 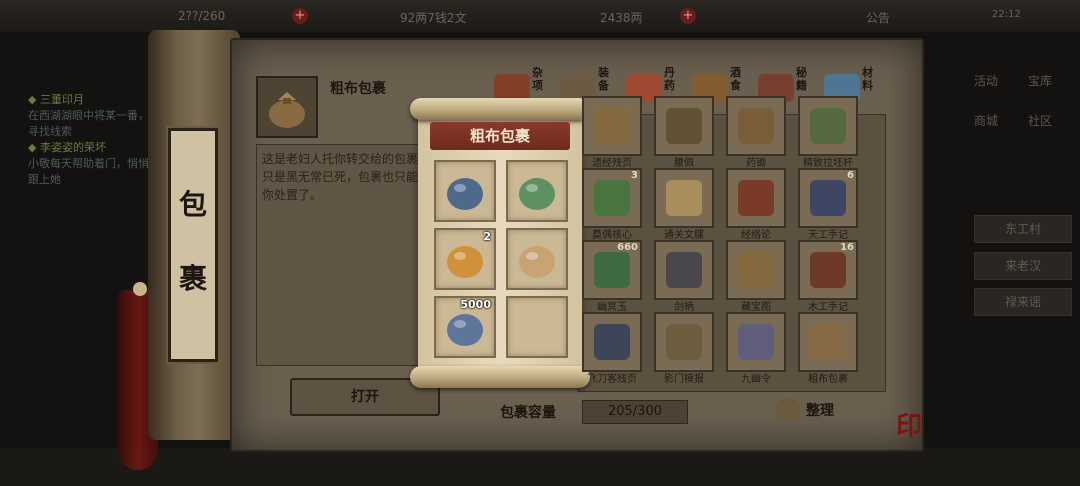 I want to click on inventory-item-name: 藏宝图, so click(x=756, y=307).